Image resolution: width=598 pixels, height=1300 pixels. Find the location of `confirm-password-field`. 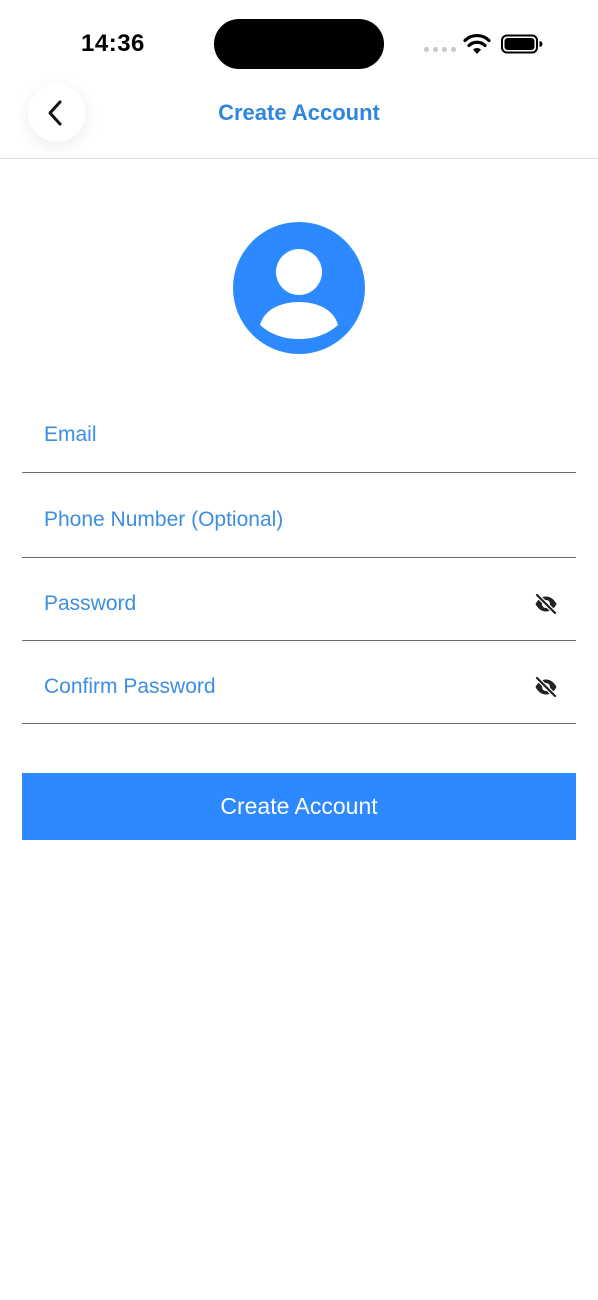

confirm-password-field is located at coordinates (299, 686).